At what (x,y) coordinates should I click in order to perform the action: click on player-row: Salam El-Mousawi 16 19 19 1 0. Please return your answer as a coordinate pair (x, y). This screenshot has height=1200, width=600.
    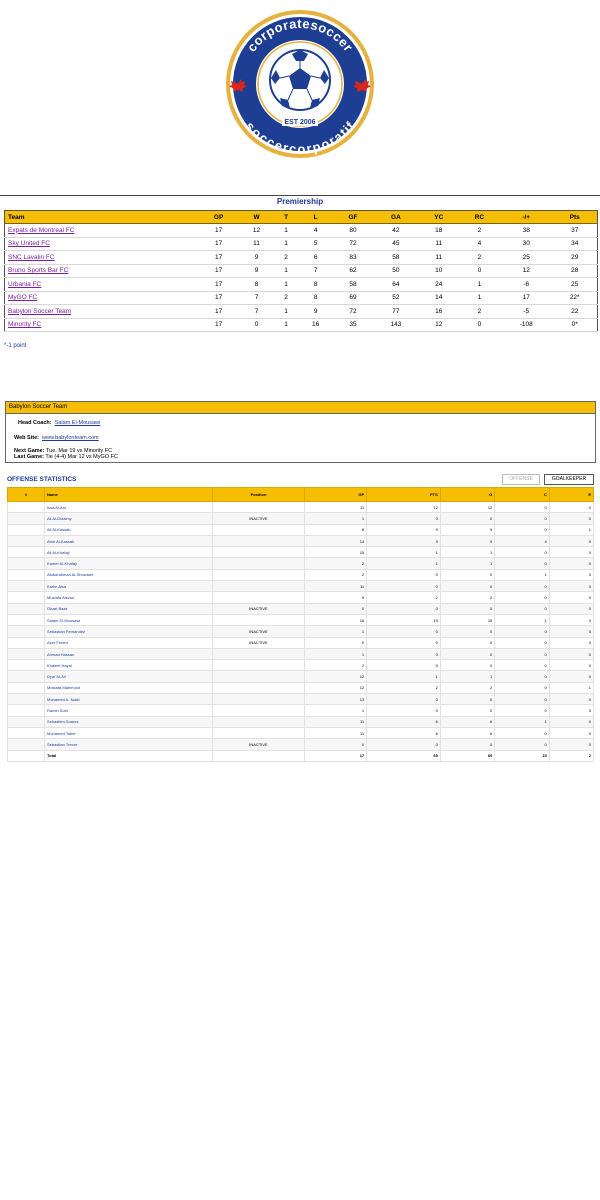
    Looking at the image, I should click on (301, 620).